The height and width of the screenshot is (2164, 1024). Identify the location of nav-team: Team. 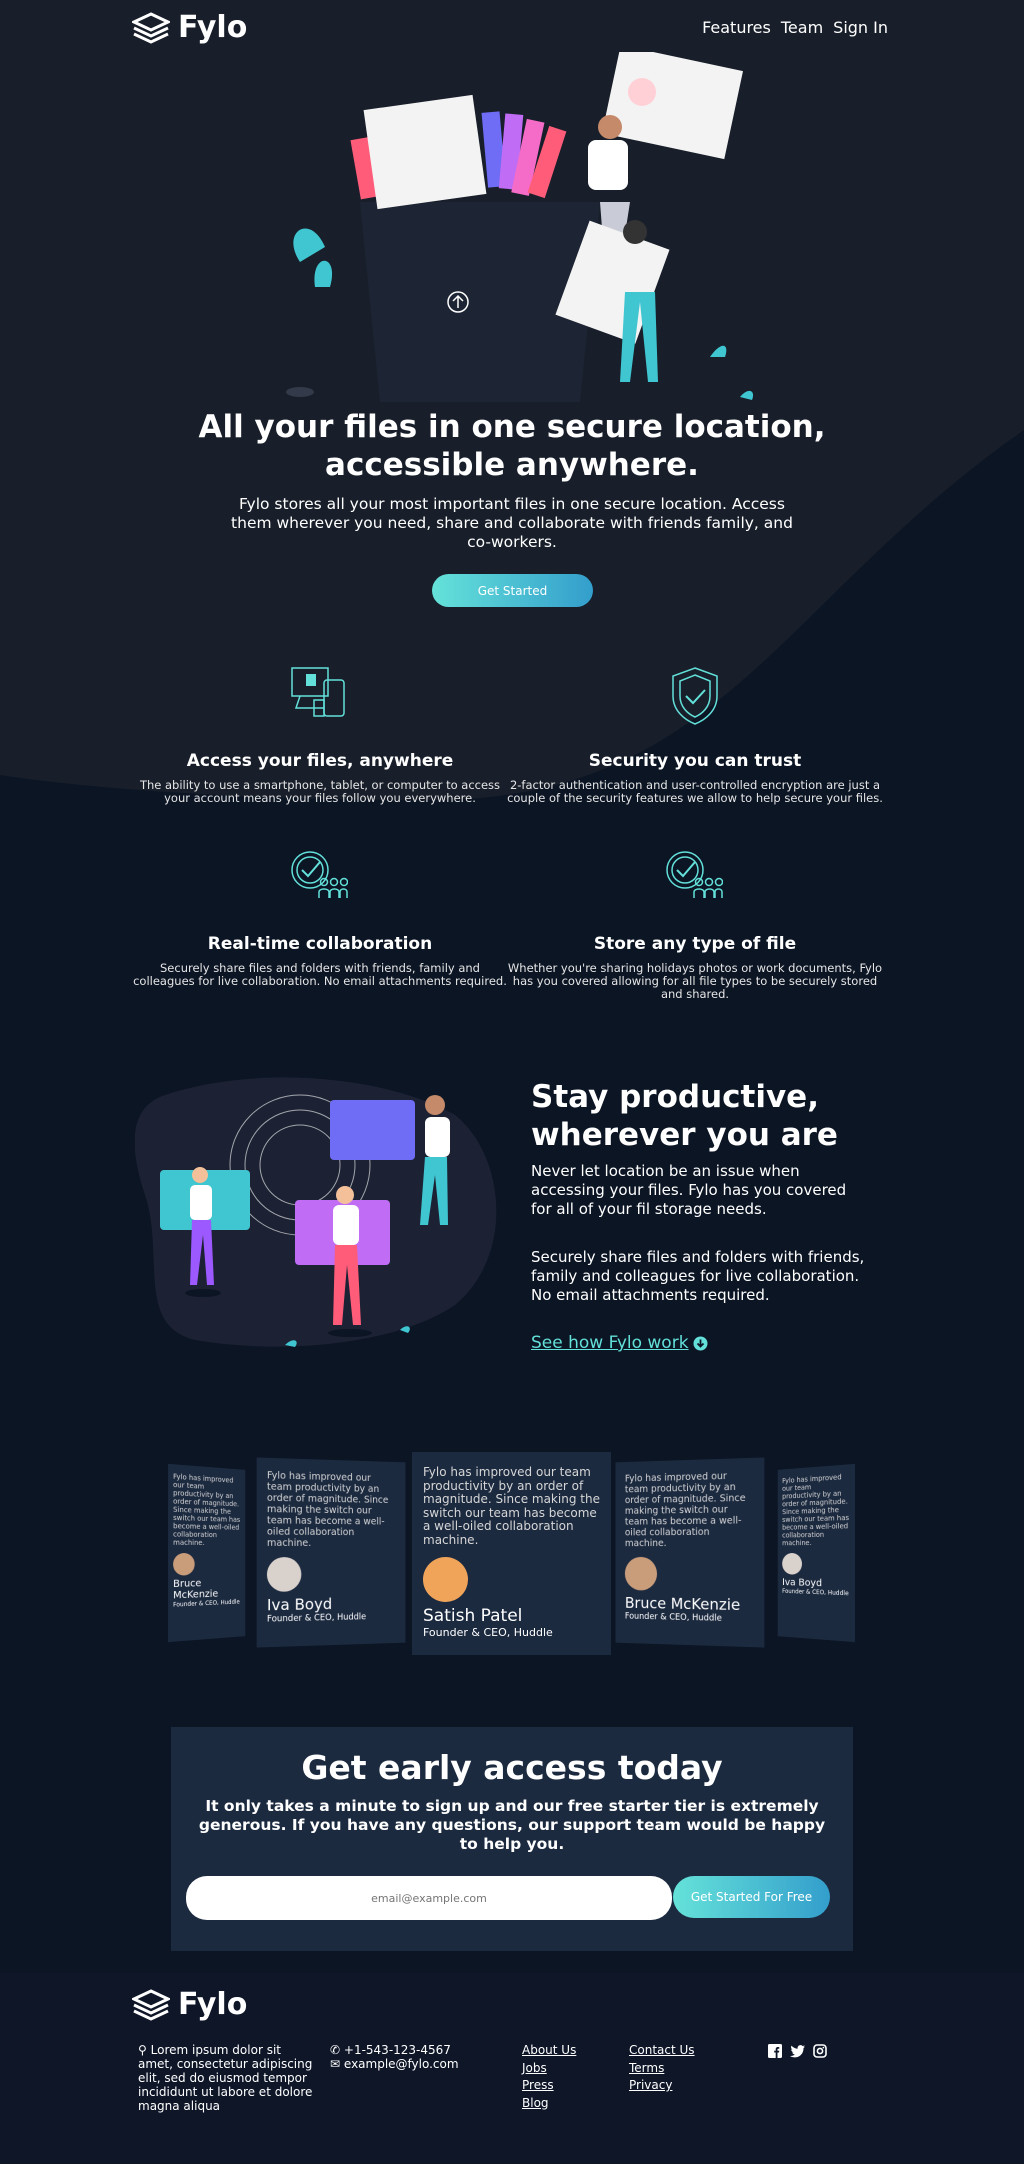
(802, 27).